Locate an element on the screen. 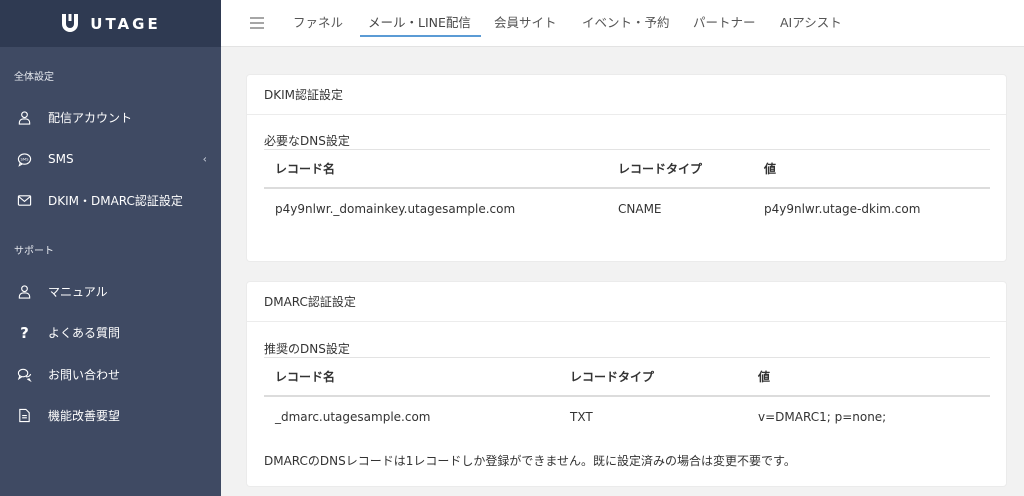 This screenshot has height=496, width=1024. logo-text: UTAGE is located at coordinates (125, 23).